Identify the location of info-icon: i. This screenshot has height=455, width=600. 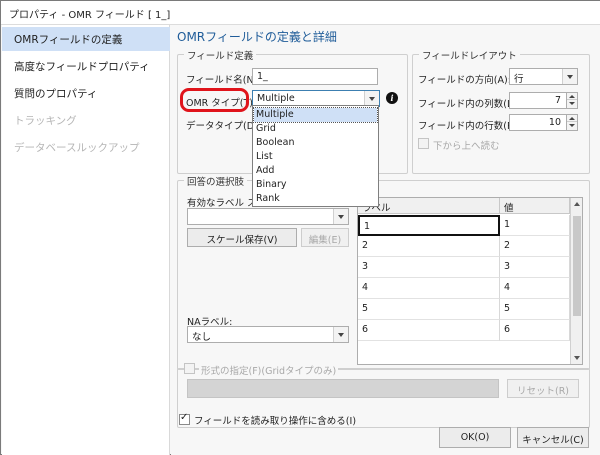
(392, 98).